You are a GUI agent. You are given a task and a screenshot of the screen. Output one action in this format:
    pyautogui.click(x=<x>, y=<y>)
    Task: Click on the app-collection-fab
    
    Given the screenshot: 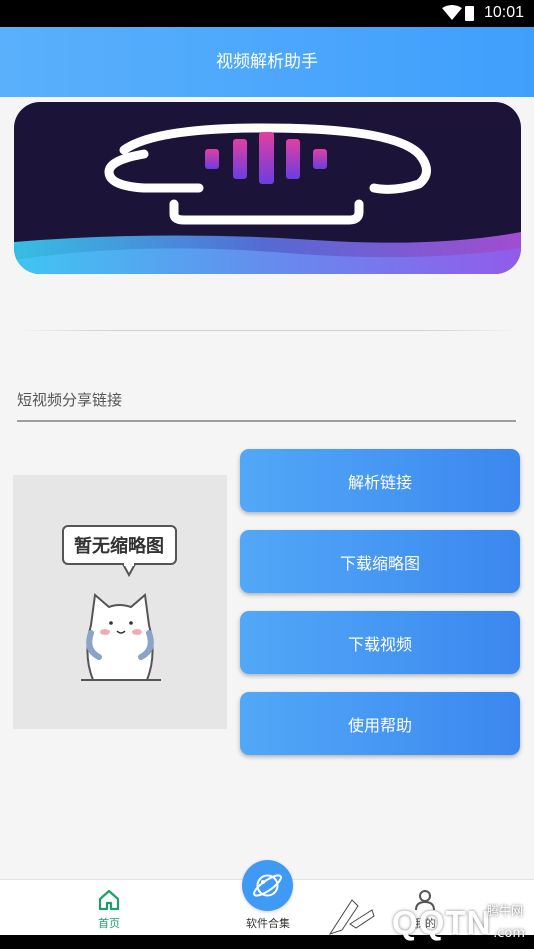 What is the action you would take?
    pyautogui.click(x=267, y=885)
    